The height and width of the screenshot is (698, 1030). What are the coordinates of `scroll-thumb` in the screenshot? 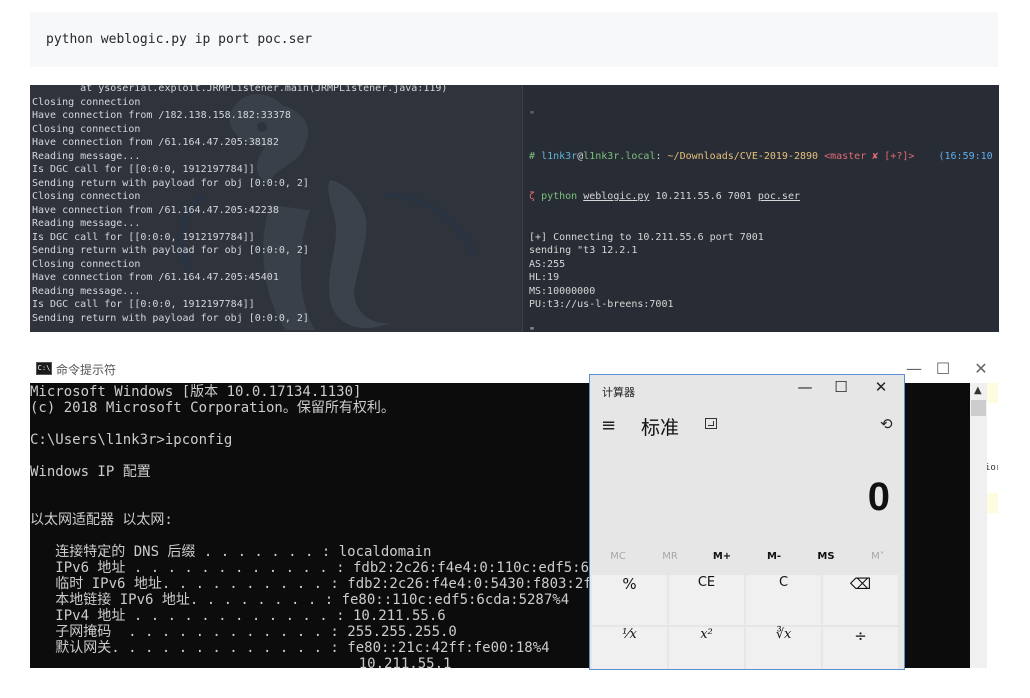 It's located at (978, 408).